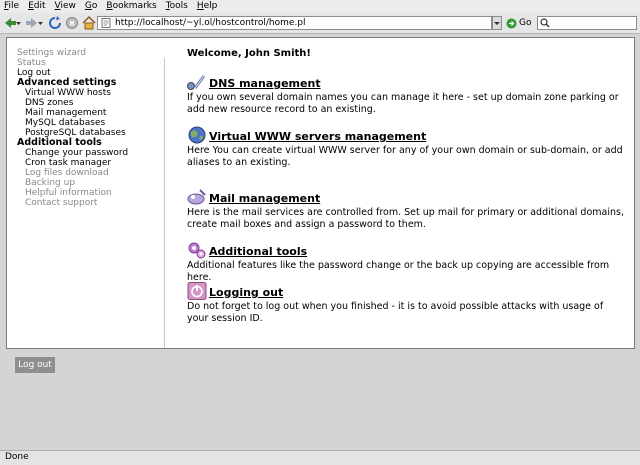  Describe the element at coordinates (196, 197) in the screenshot. I see `mail-icon` at that location.